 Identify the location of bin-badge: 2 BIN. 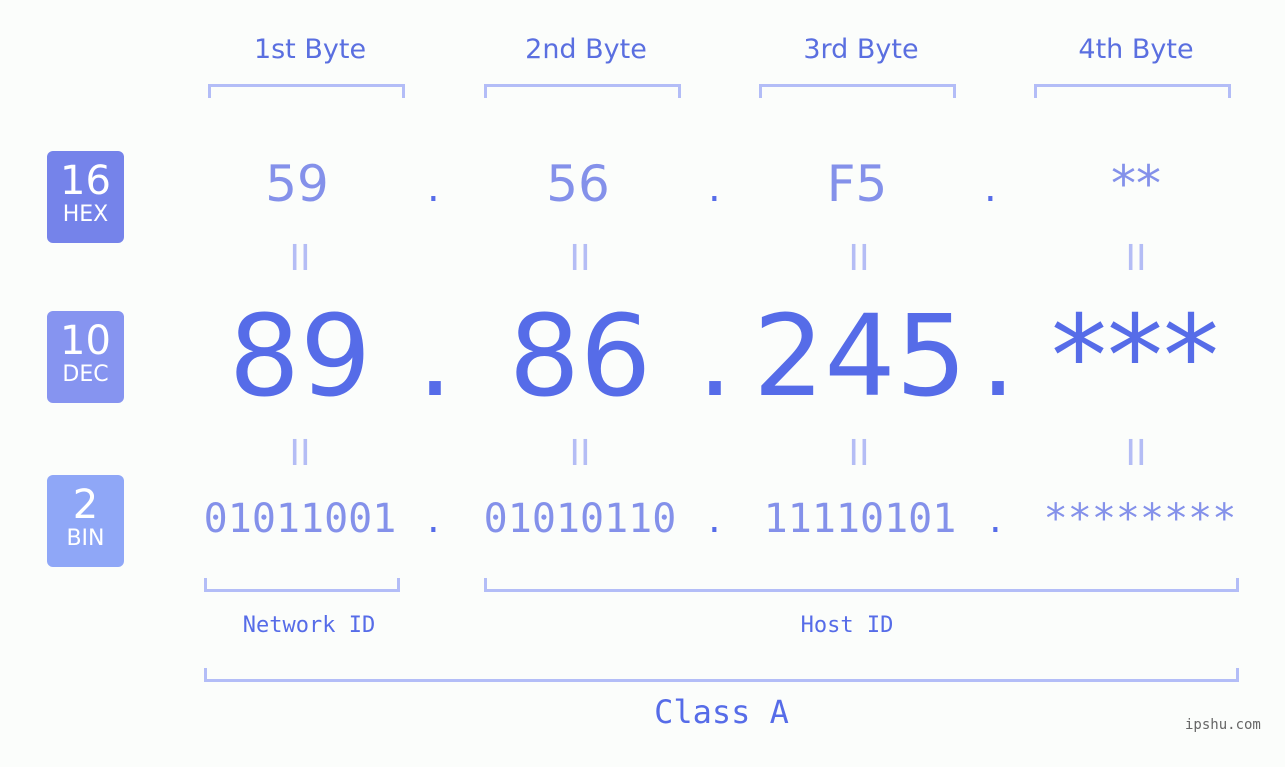
(85, 521).